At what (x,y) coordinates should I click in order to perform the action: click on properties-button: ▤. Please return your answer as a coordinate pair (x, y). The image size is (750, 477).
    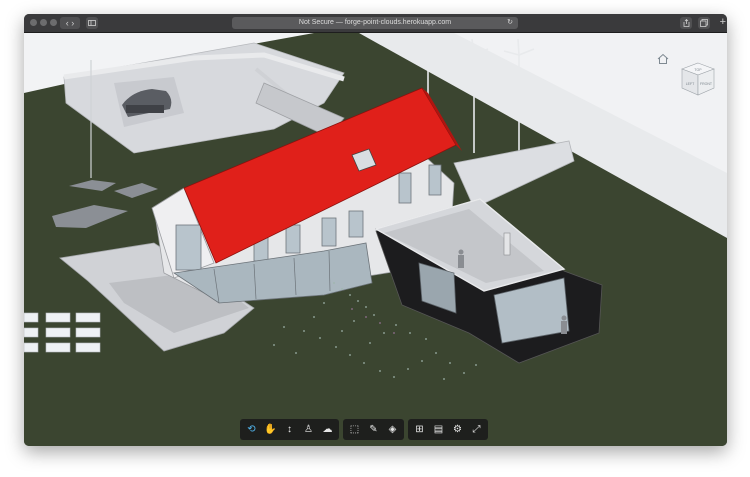
    Looking at the image, I should click on (438, 429).